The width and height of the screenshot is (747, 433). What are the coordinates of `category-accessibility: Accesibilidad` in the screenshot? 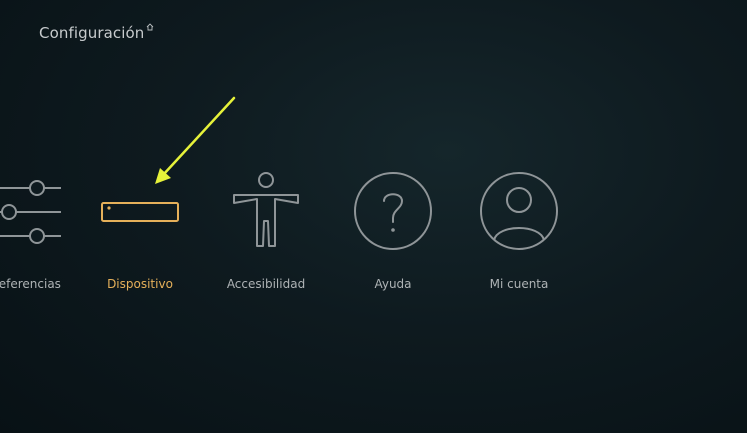 It's located at (266, 230).